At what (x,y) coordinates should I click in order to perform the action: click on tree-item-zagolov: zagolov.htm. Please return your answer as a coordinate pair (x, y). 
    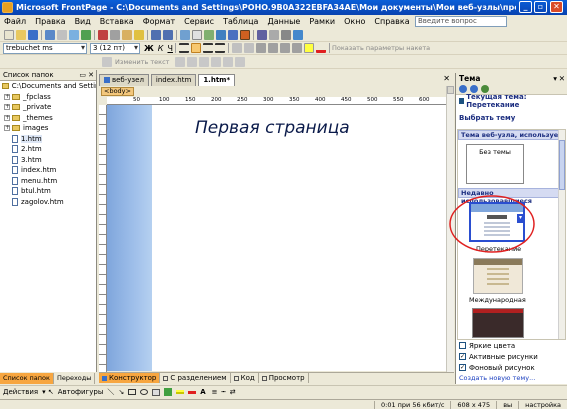
    Looking at the image, I should click on (48, 202).